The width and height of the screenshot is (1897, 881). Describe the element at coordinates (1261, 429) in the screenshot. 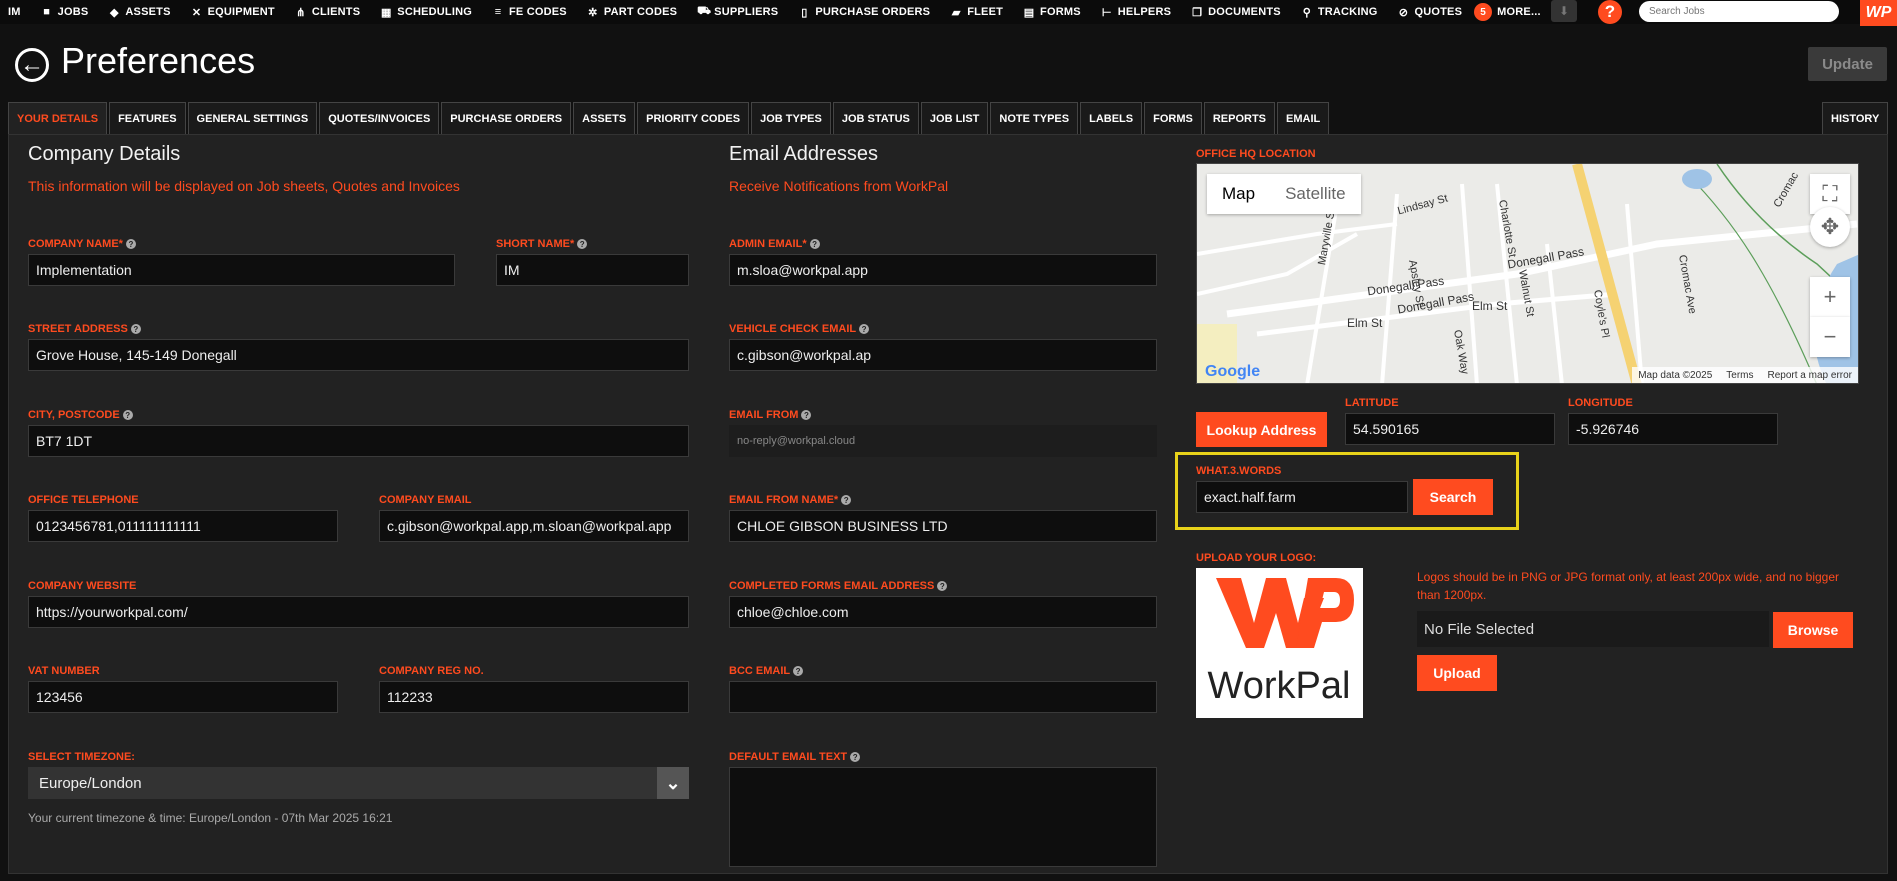

I see `lookup-address-button: Lookup Address` at that location.